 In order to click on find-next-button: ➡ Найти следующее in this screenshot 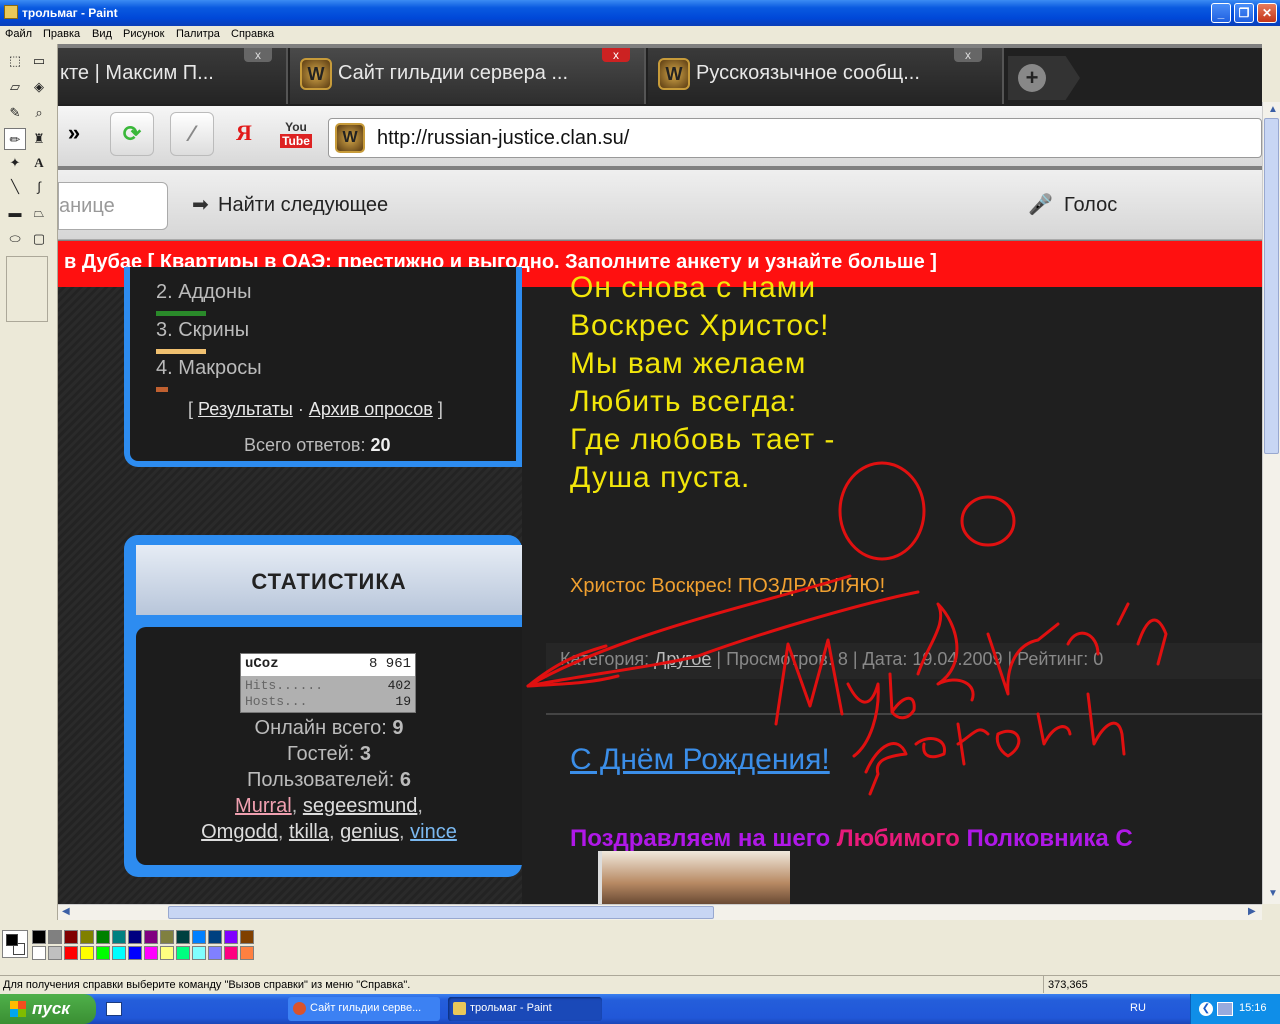, I will do `click(290, 204)`.